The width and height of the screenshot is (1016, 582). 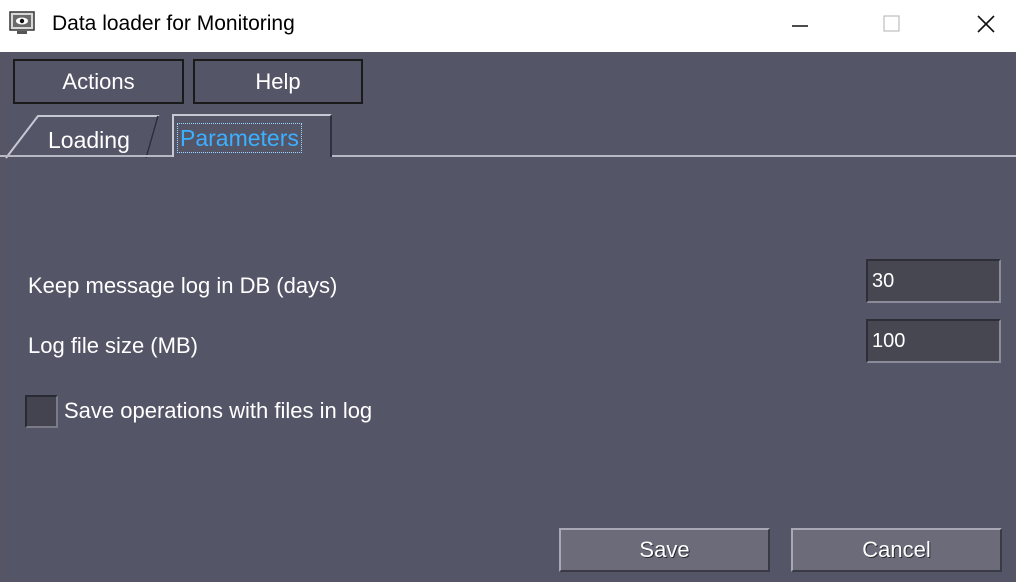 What do you see at coordinates (173, 23) in the screenshot?
I see `window-title: Data loader for Monitoring` at bounding box center [173, 23].